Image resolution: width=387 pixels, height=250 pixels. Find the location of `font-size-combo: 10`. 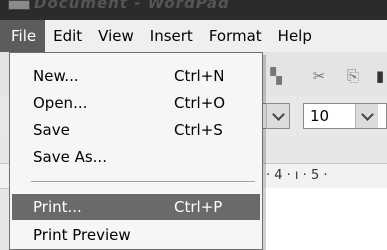

font-size-combo: 10 is located at coordinates (345, 116).